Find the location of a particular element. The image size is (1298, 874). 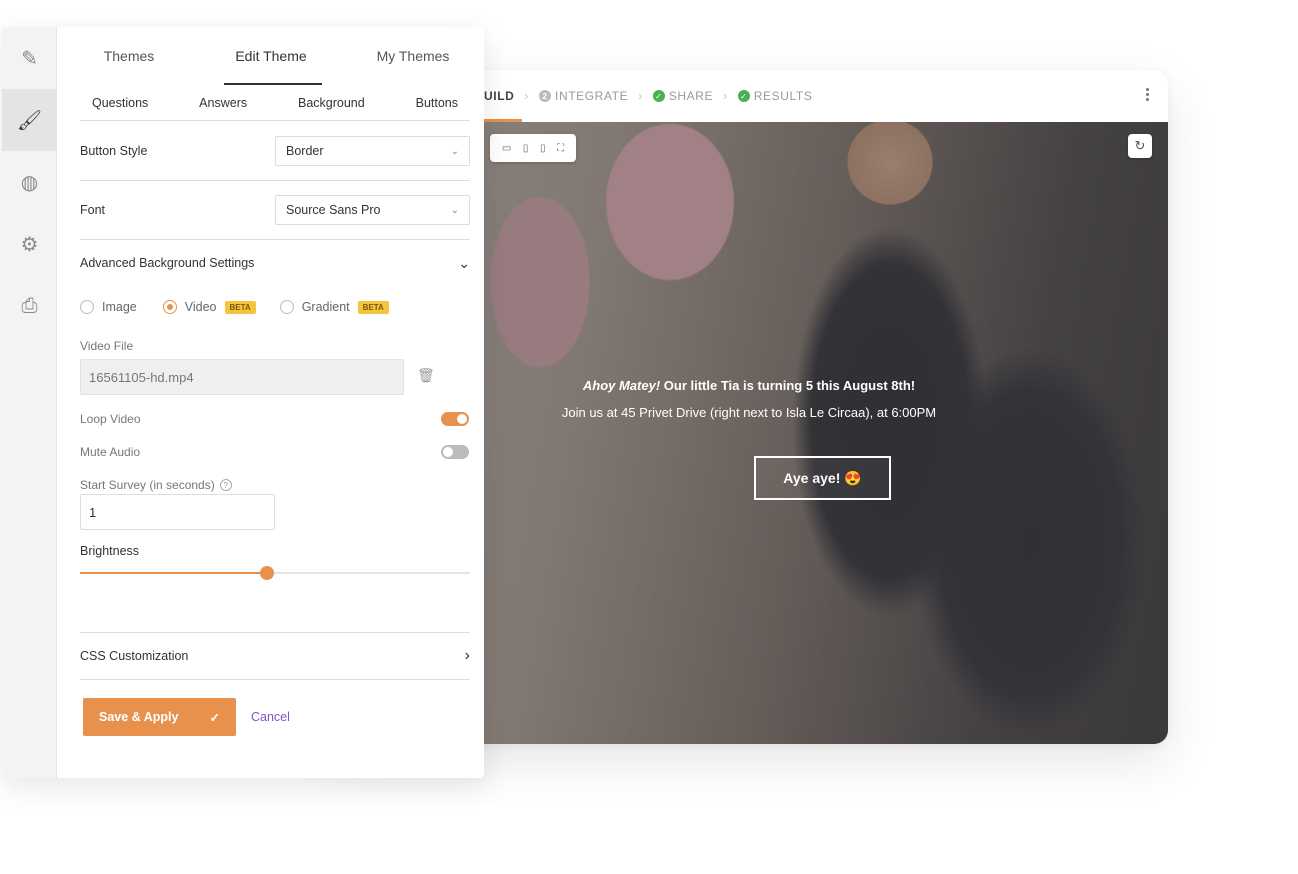

step-build-label: UILD is located at coordinates (499, 96).